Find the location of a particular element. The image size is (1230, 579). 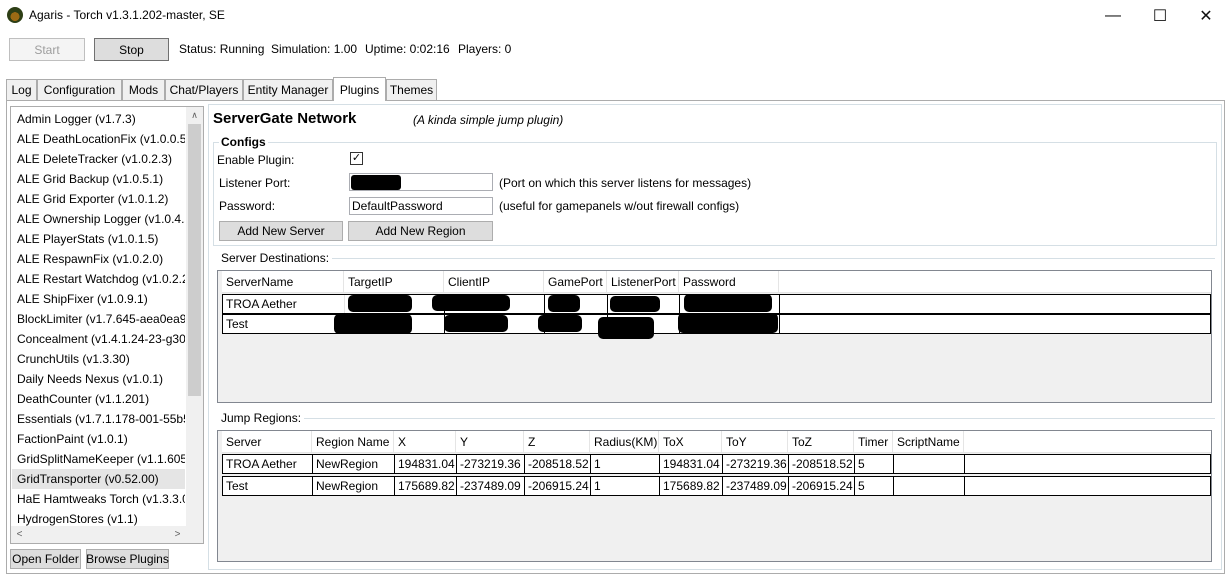

plugin-list-item: ALE RespawnFix (v1.0.2.0) is located at coordinates (98, 259).